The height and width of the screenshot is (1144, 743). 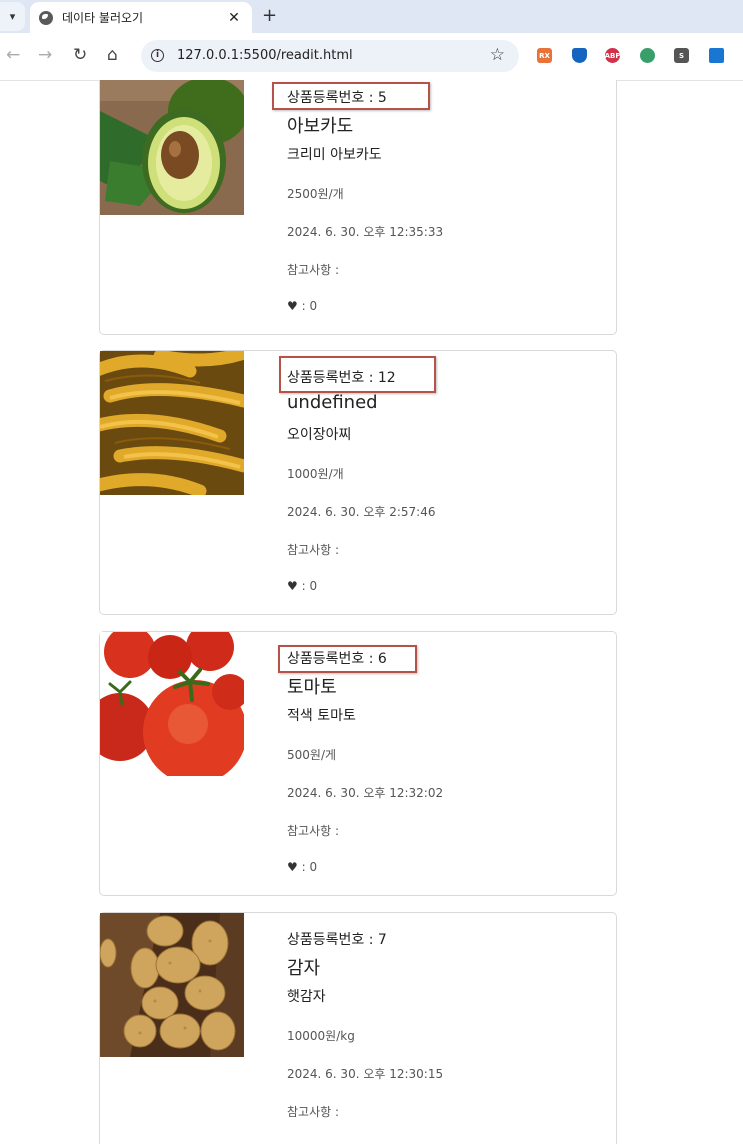 I want to click on product-price: 2500원/개, so click(x=315, y=194).